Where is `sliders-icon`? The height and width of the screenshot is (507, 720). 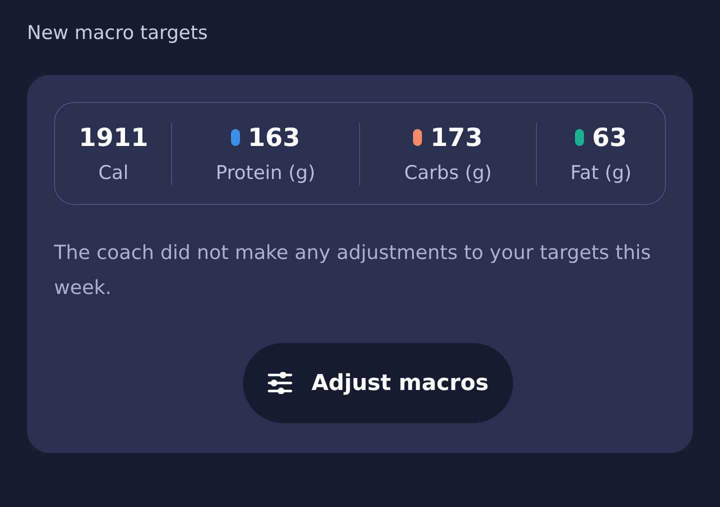
sliders-icon is located at coordinates (280, 383).